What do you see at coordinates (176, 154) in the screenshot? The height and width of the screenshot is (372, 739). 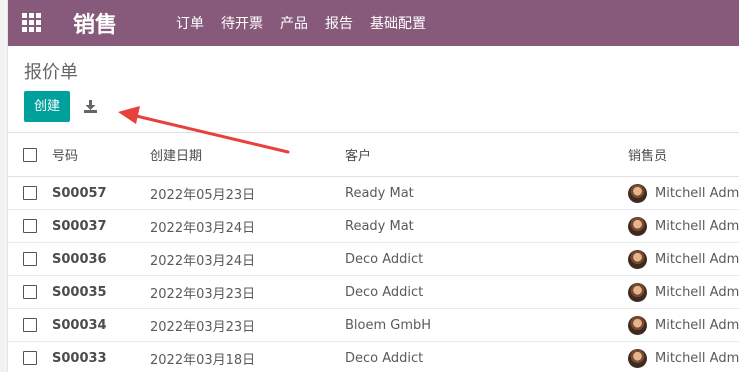 I see `header-date: 创建日期` at bounding box center [176, 154].